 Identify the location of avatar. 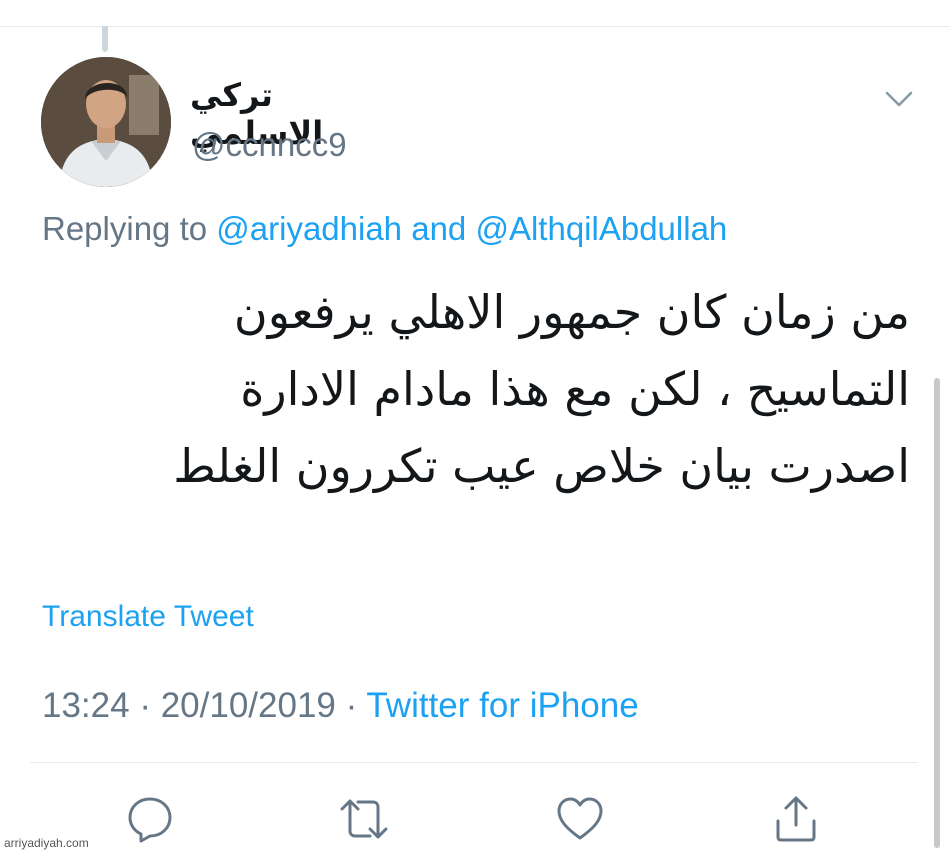
(106, 122).